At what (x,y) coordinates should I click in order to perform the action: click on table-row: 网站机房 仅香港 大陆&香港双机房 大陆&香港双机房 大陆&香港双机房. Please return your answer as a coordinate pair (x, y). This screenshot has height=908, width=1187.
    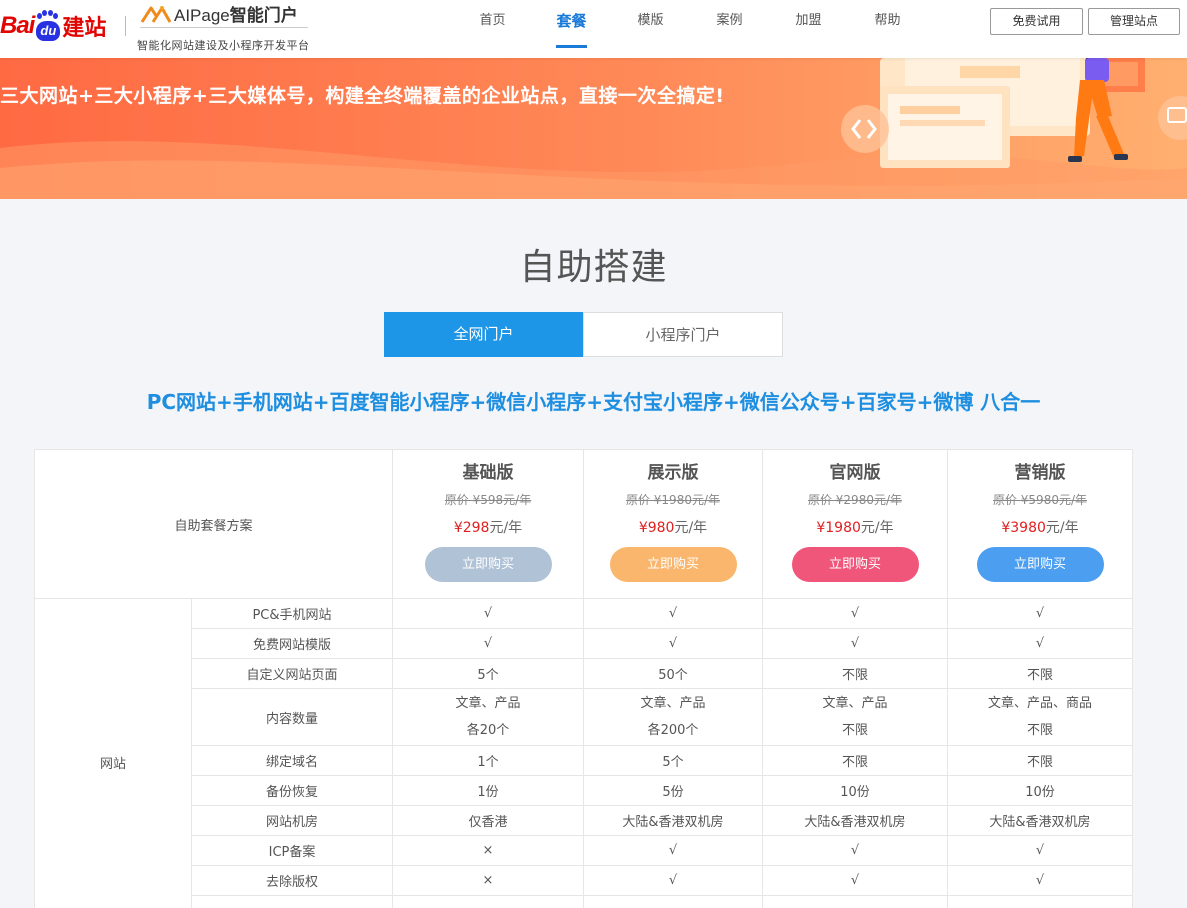
    Looking at the image, I should click on (584, 820).